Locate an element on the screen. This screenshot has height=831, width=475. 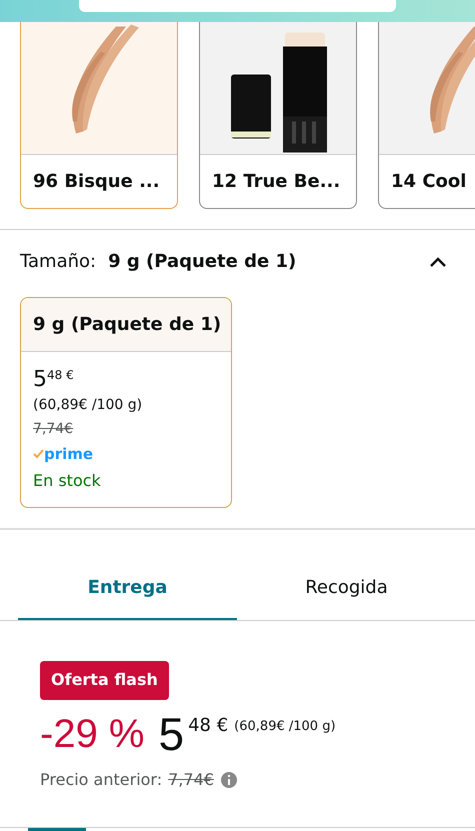
swatch-label: 14 Cool is located at coordinates (429, 182).